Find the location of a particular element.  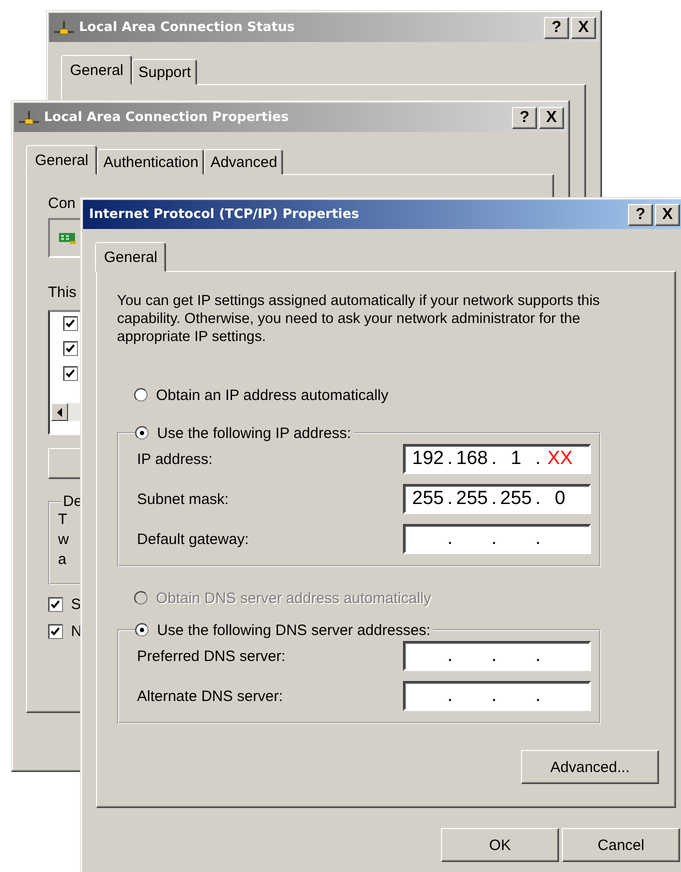

help-button: ? is located at coordinates (640, 215).